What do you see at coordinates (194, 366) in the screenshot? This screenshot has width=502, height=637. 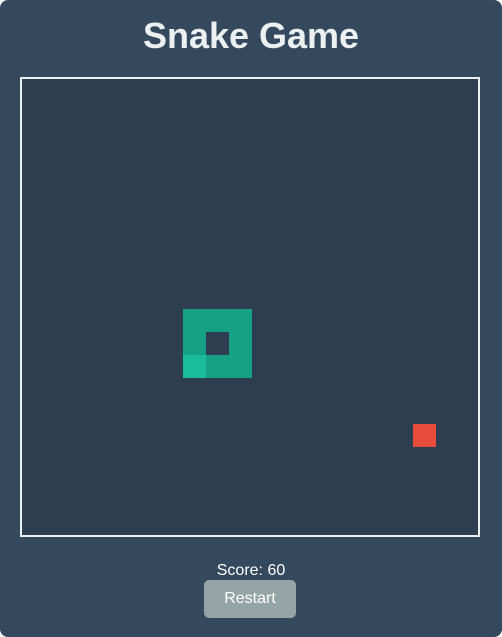 I see `snake-head` at bounding box center [194, 366].